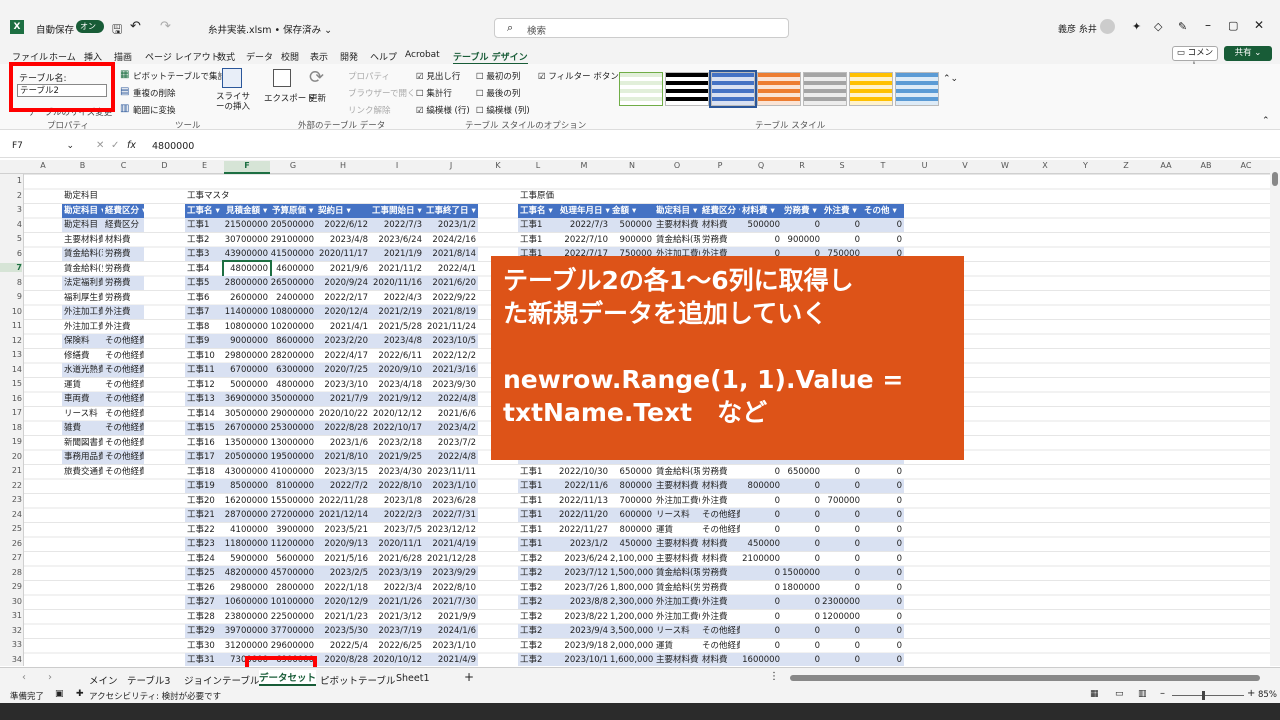  Describe the element at coordinates (247, 210) in the screenshot. I see `table2-header: 見積金額 ▾` at that location.